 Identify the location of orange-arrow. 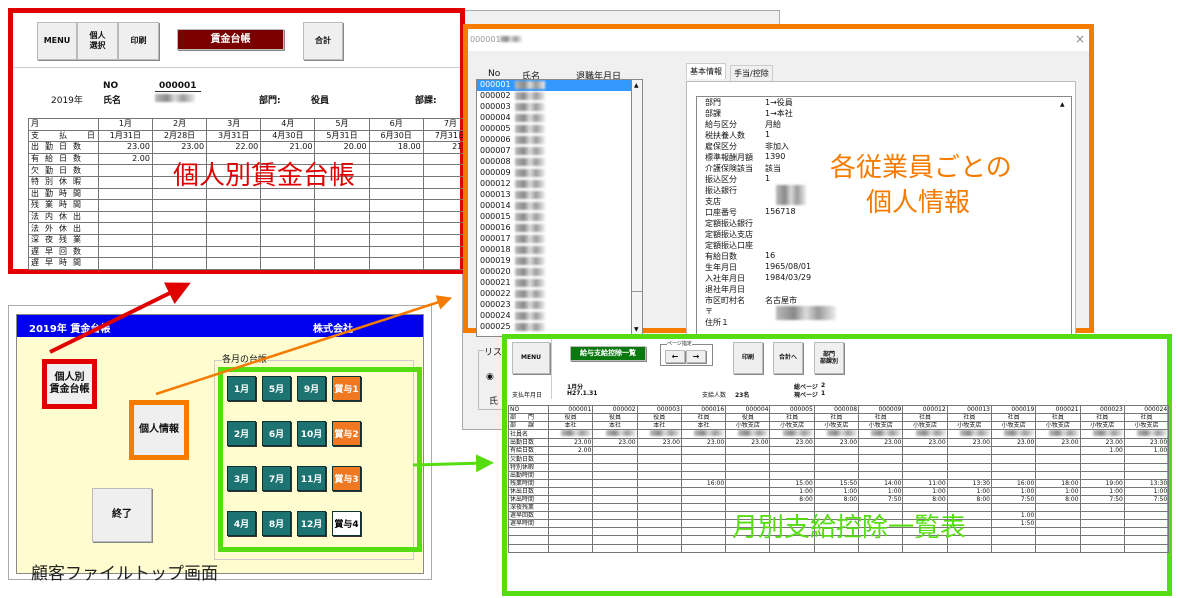
(304, 345).